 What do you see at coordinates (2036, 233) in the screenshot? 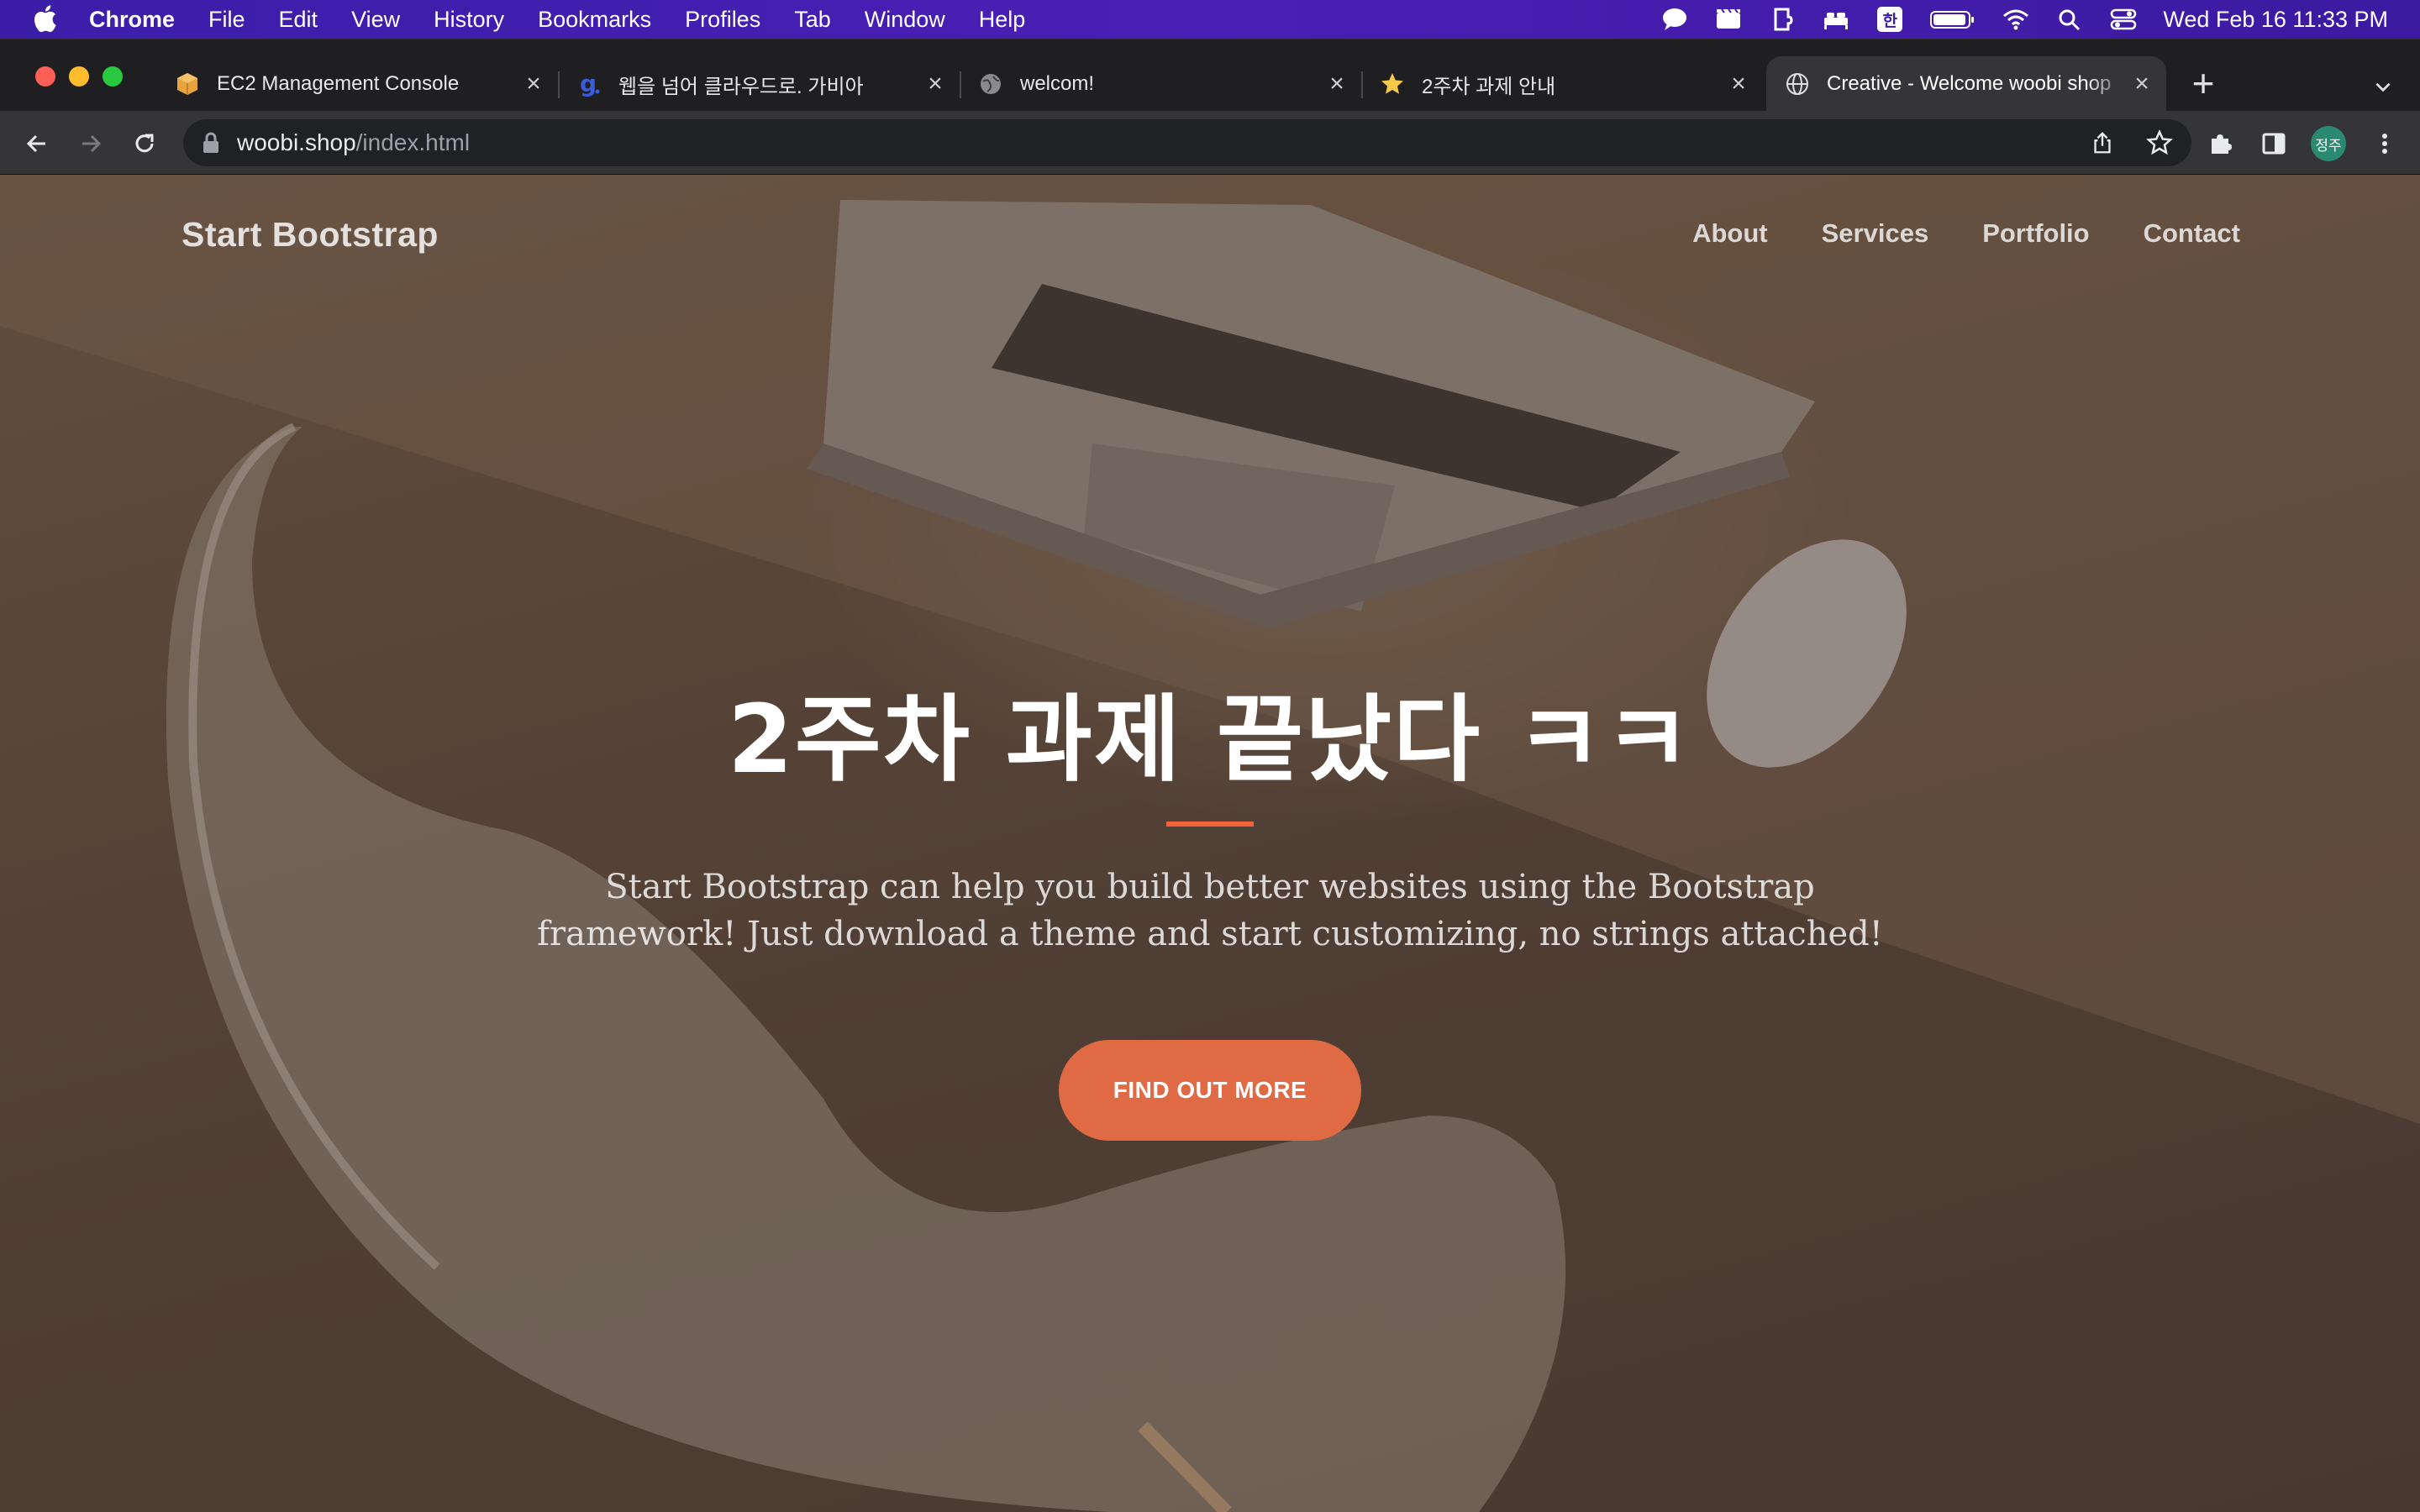
I see `nav-link-portfolio: Portfolio` at bounding box center [2036, 233].